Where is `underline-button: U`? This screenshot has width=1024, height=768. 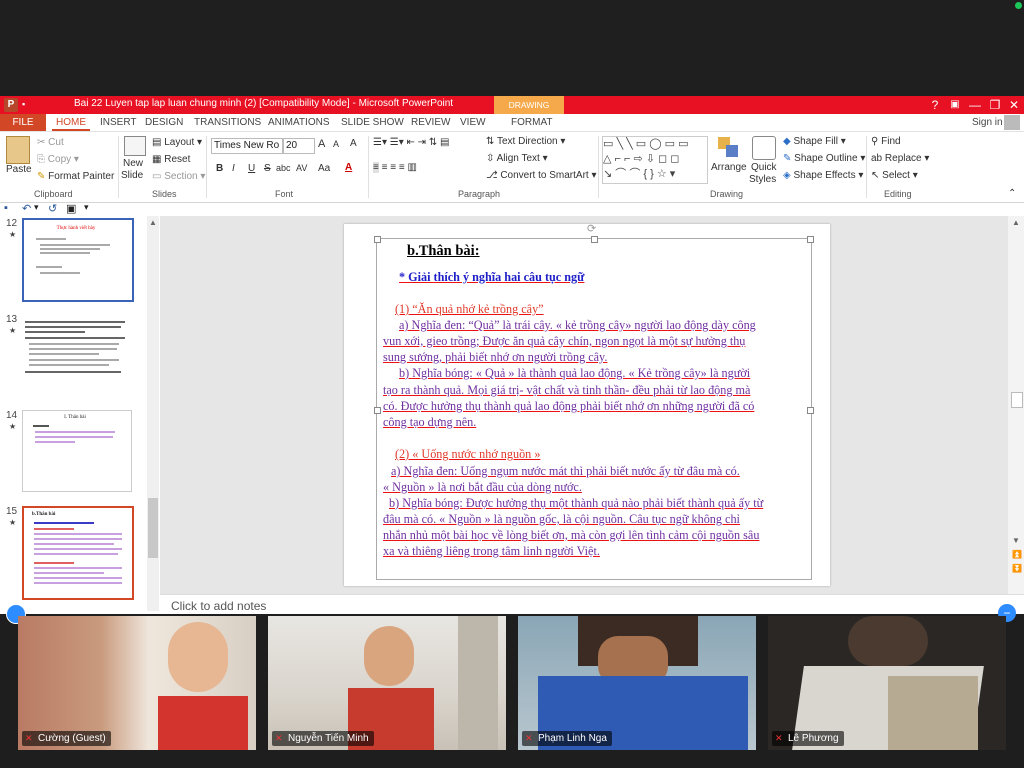
underline-button: U is located at coordinates (251, 168).